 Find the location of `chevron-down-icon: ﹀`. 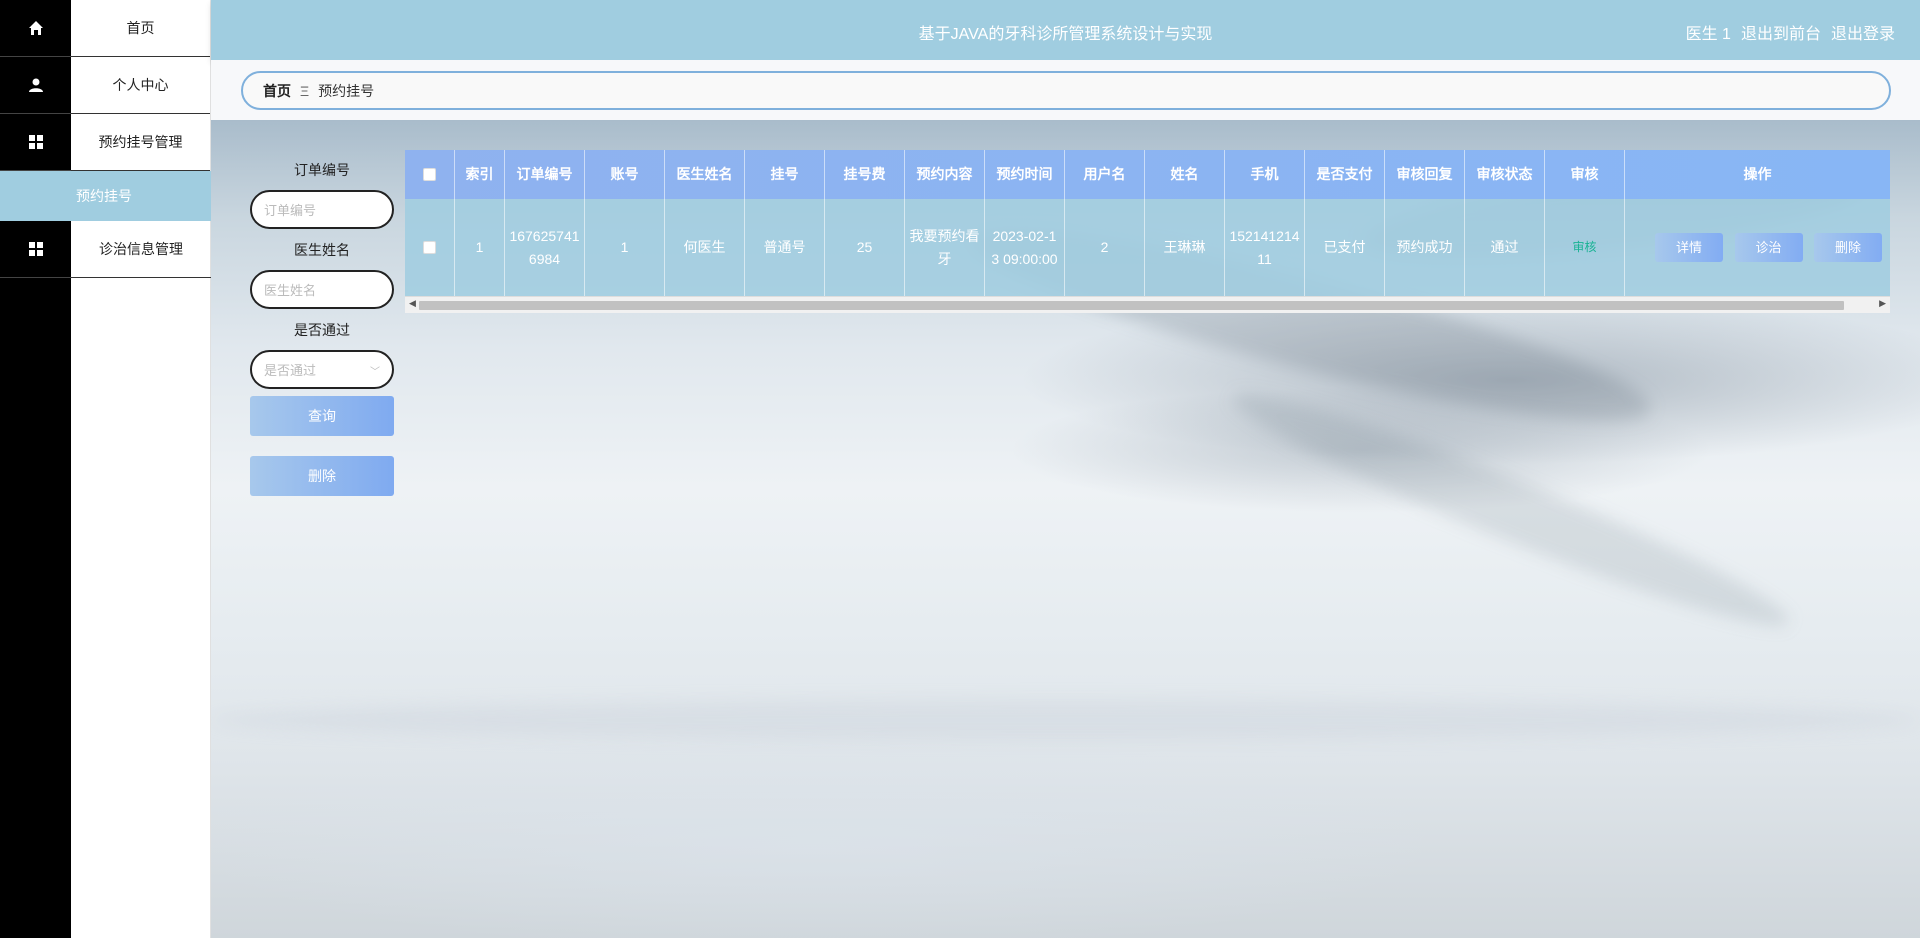

chevron-down-icon: ﹀ is located at coordinates (375, 372).